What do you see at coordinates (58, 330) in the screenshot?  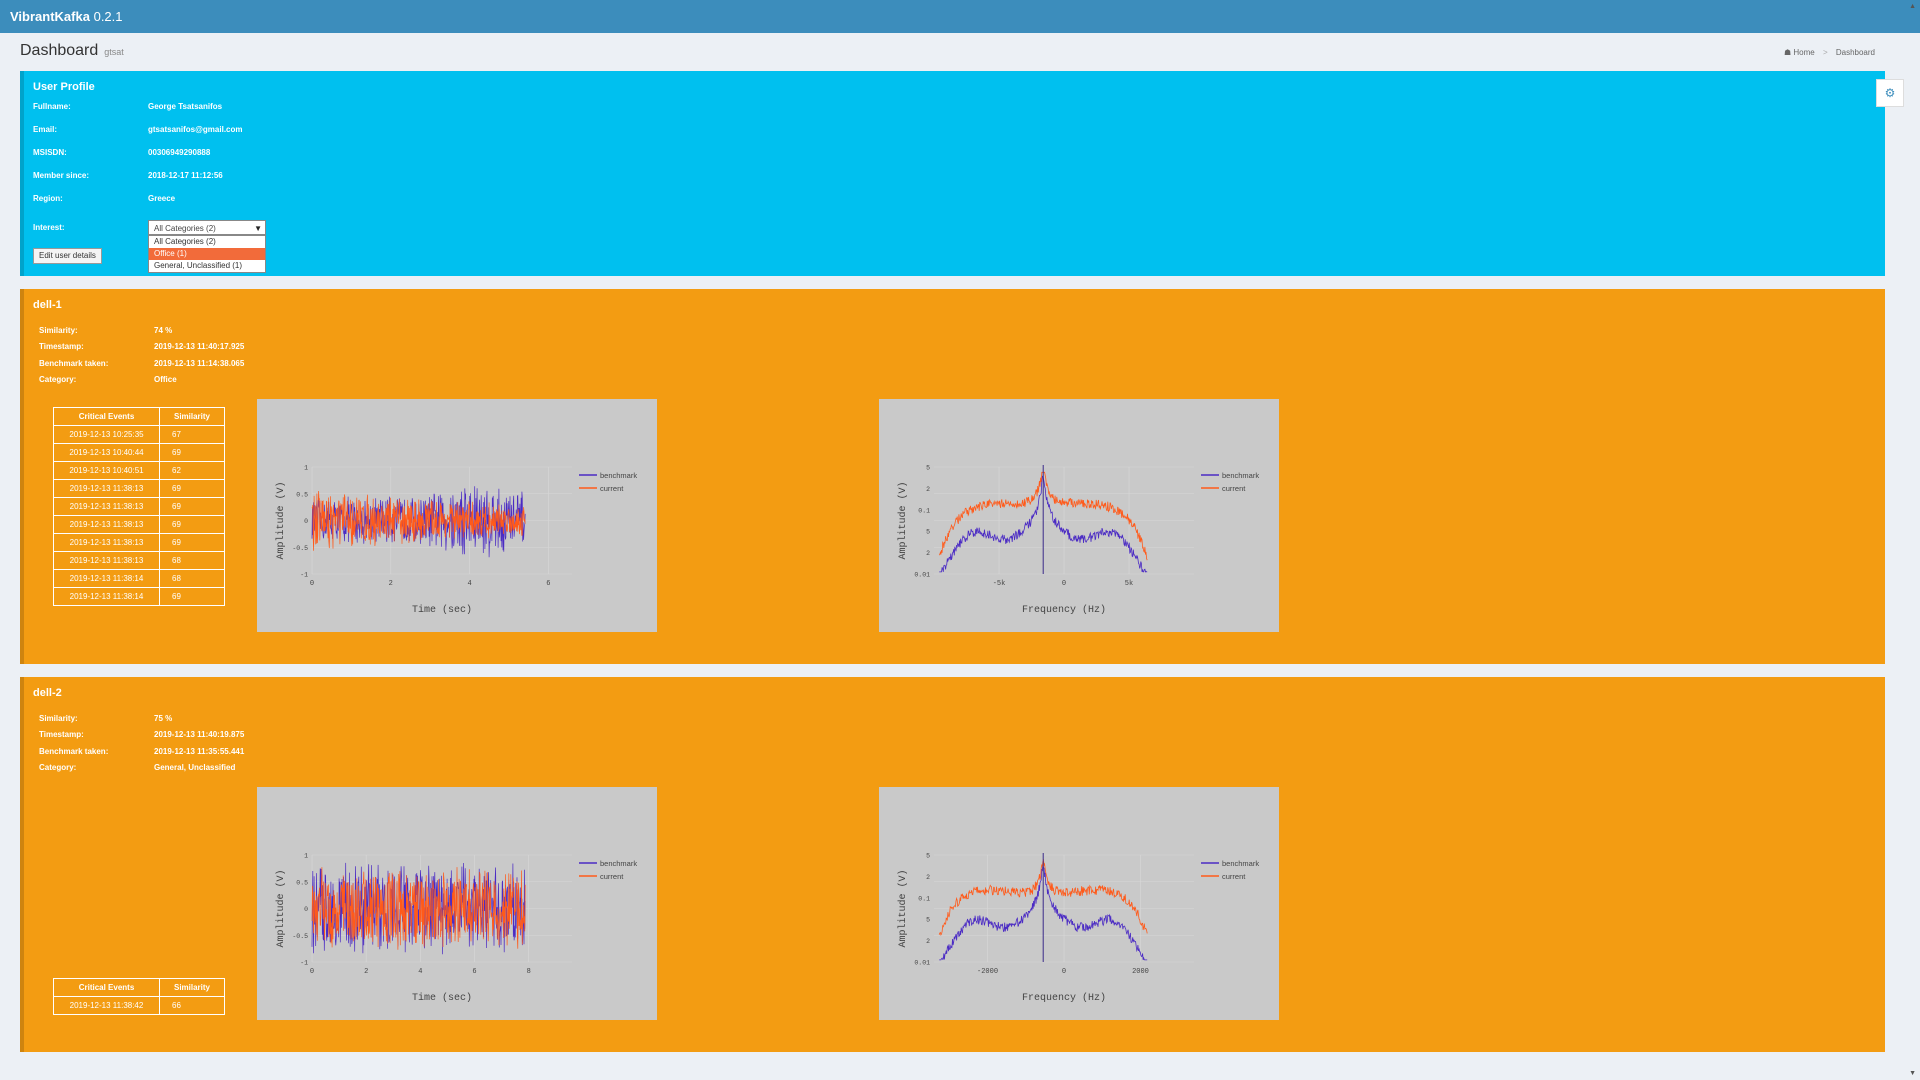 I see `similarity-label: Similarity:` at bounding box center [58, 330].